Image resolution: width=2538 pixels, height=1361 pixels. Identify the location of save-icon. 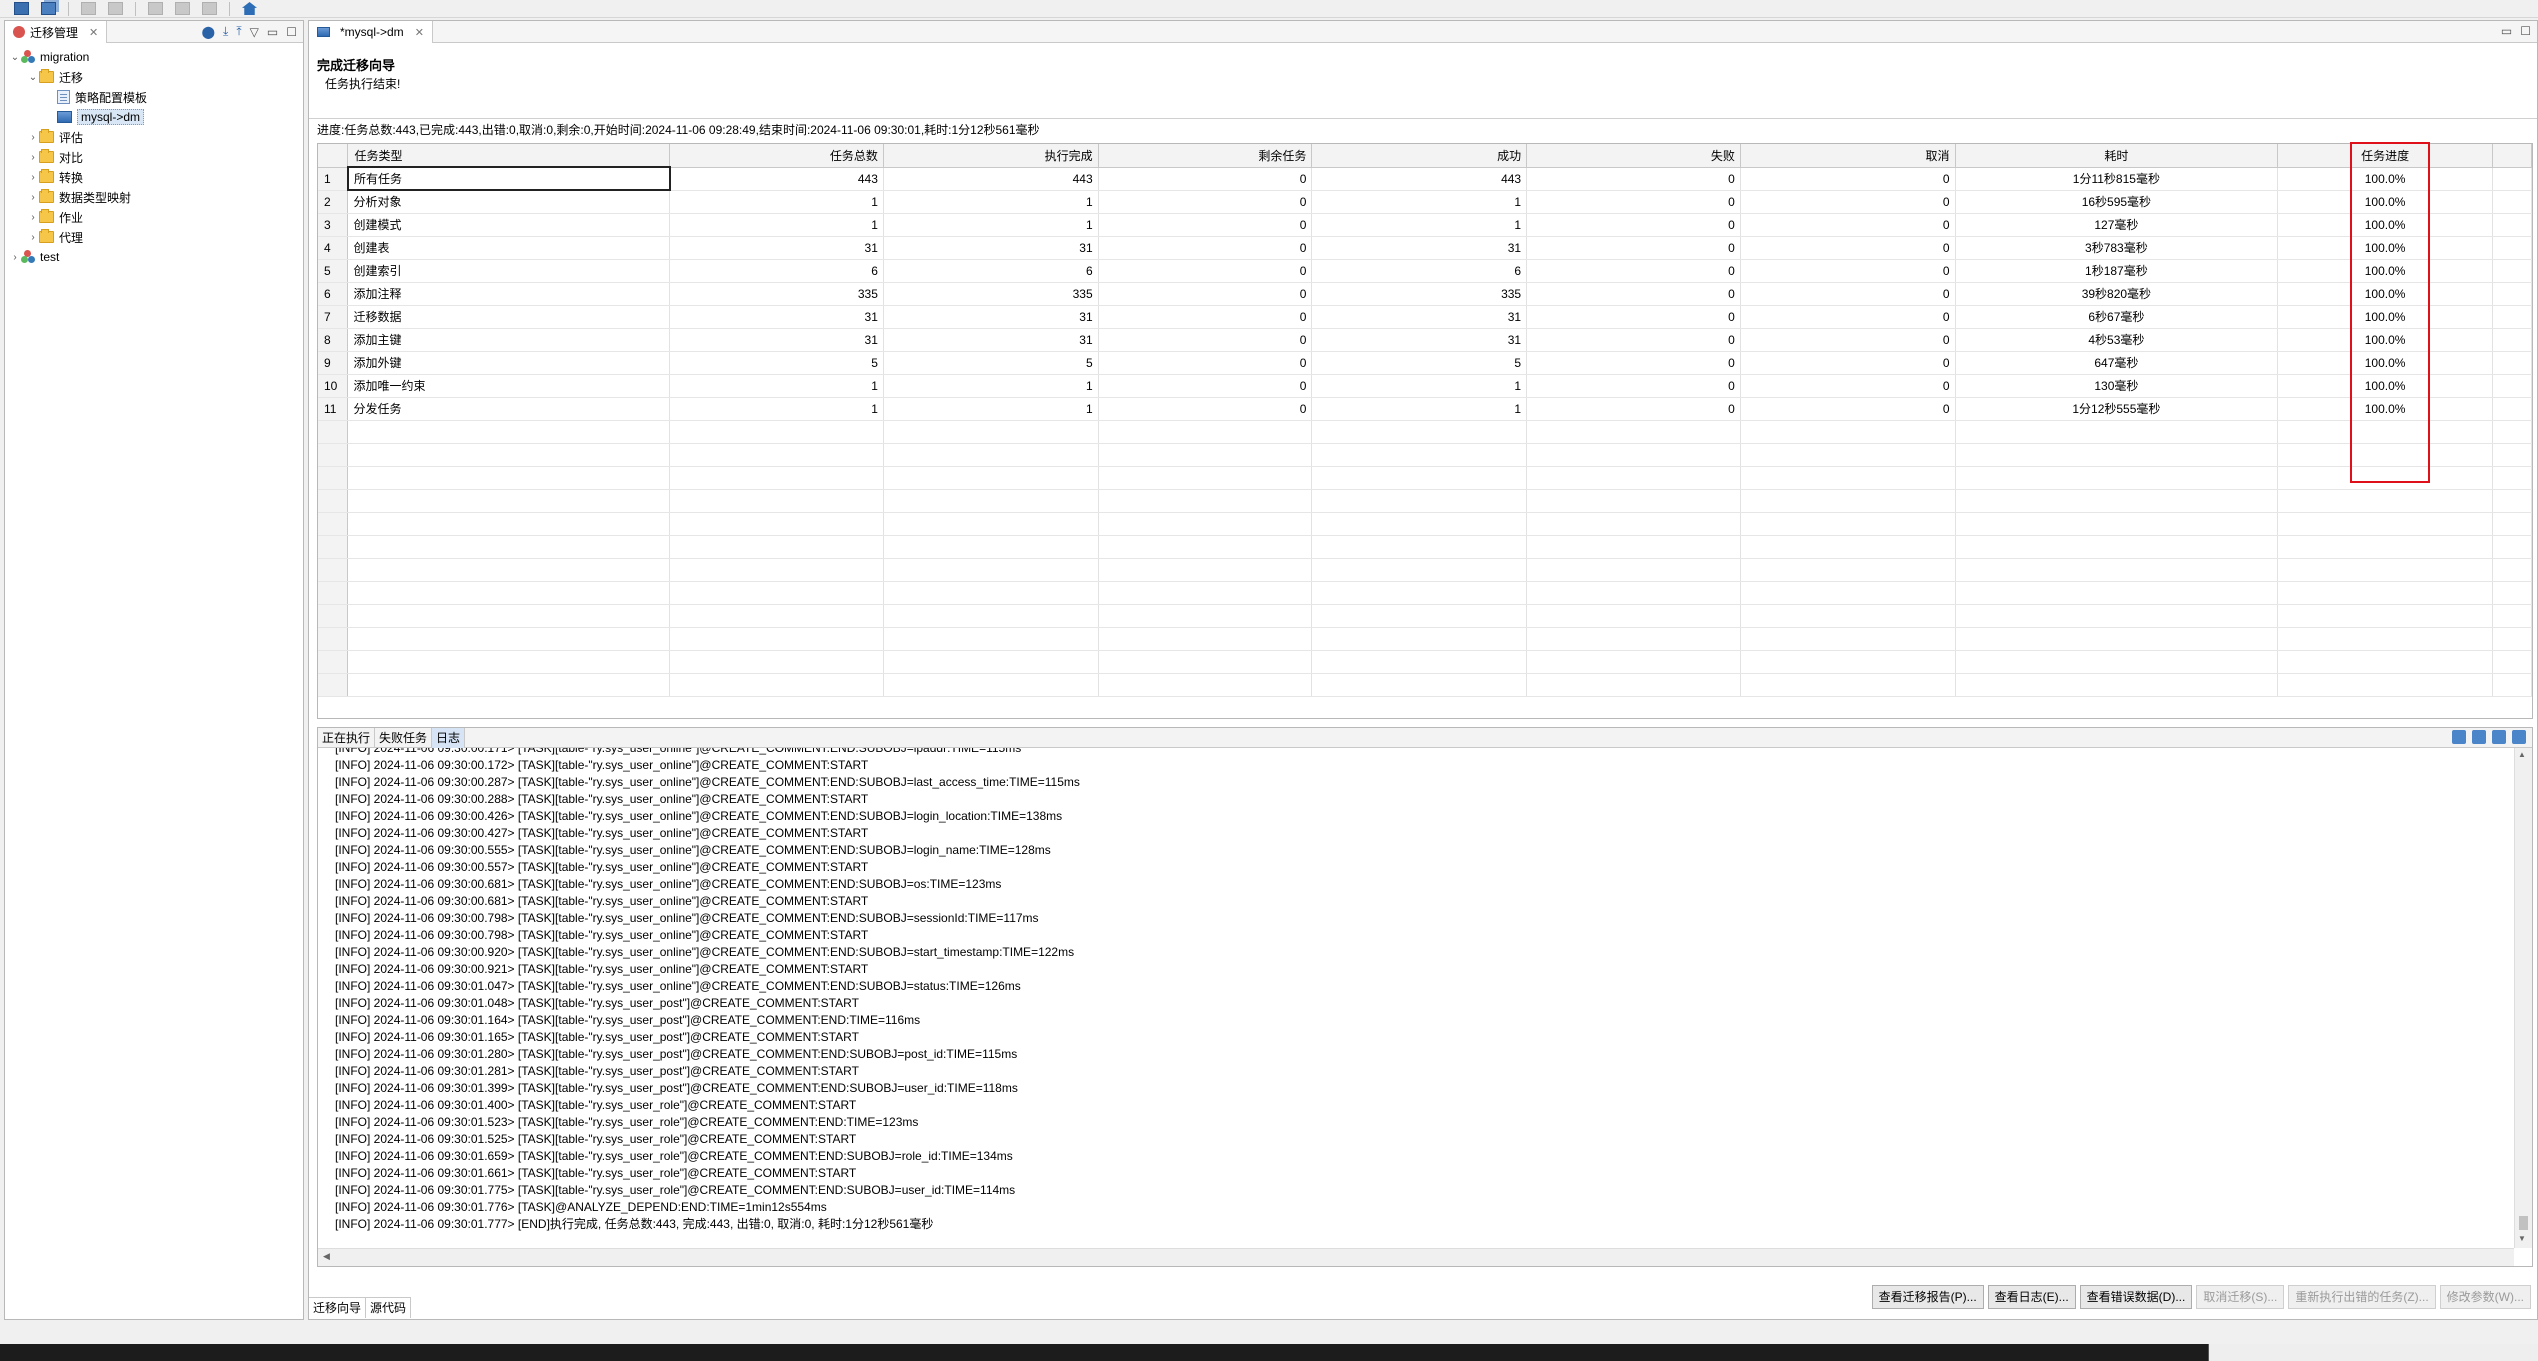
(21, 8).